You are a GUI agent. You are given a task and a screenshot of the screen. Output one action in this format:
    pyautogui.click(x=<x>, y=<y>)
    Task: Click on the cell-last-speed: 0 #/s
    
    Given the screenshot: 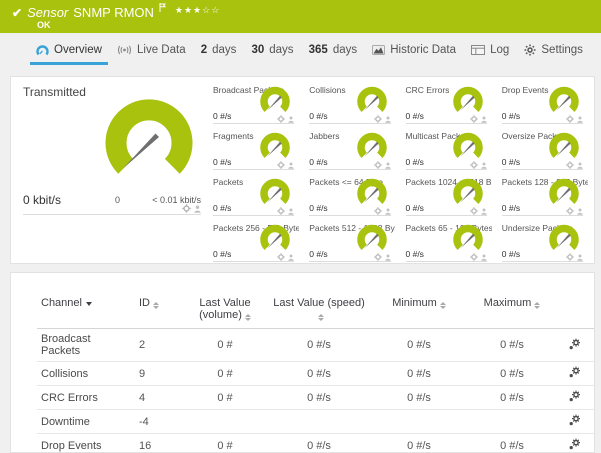 What is the action you would take?
    pyautogui.click(x=319, y=443)
    